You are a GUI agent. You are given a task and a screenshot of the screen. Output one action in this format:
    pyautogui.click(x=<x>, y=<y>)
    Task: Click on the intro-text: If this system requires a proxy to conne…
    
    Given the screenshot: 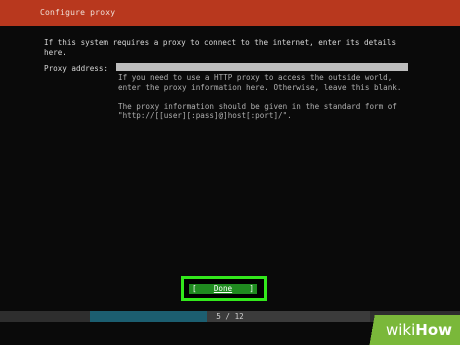 What is the action you would take?
    pyautogui.click(x=220, y=47)
    